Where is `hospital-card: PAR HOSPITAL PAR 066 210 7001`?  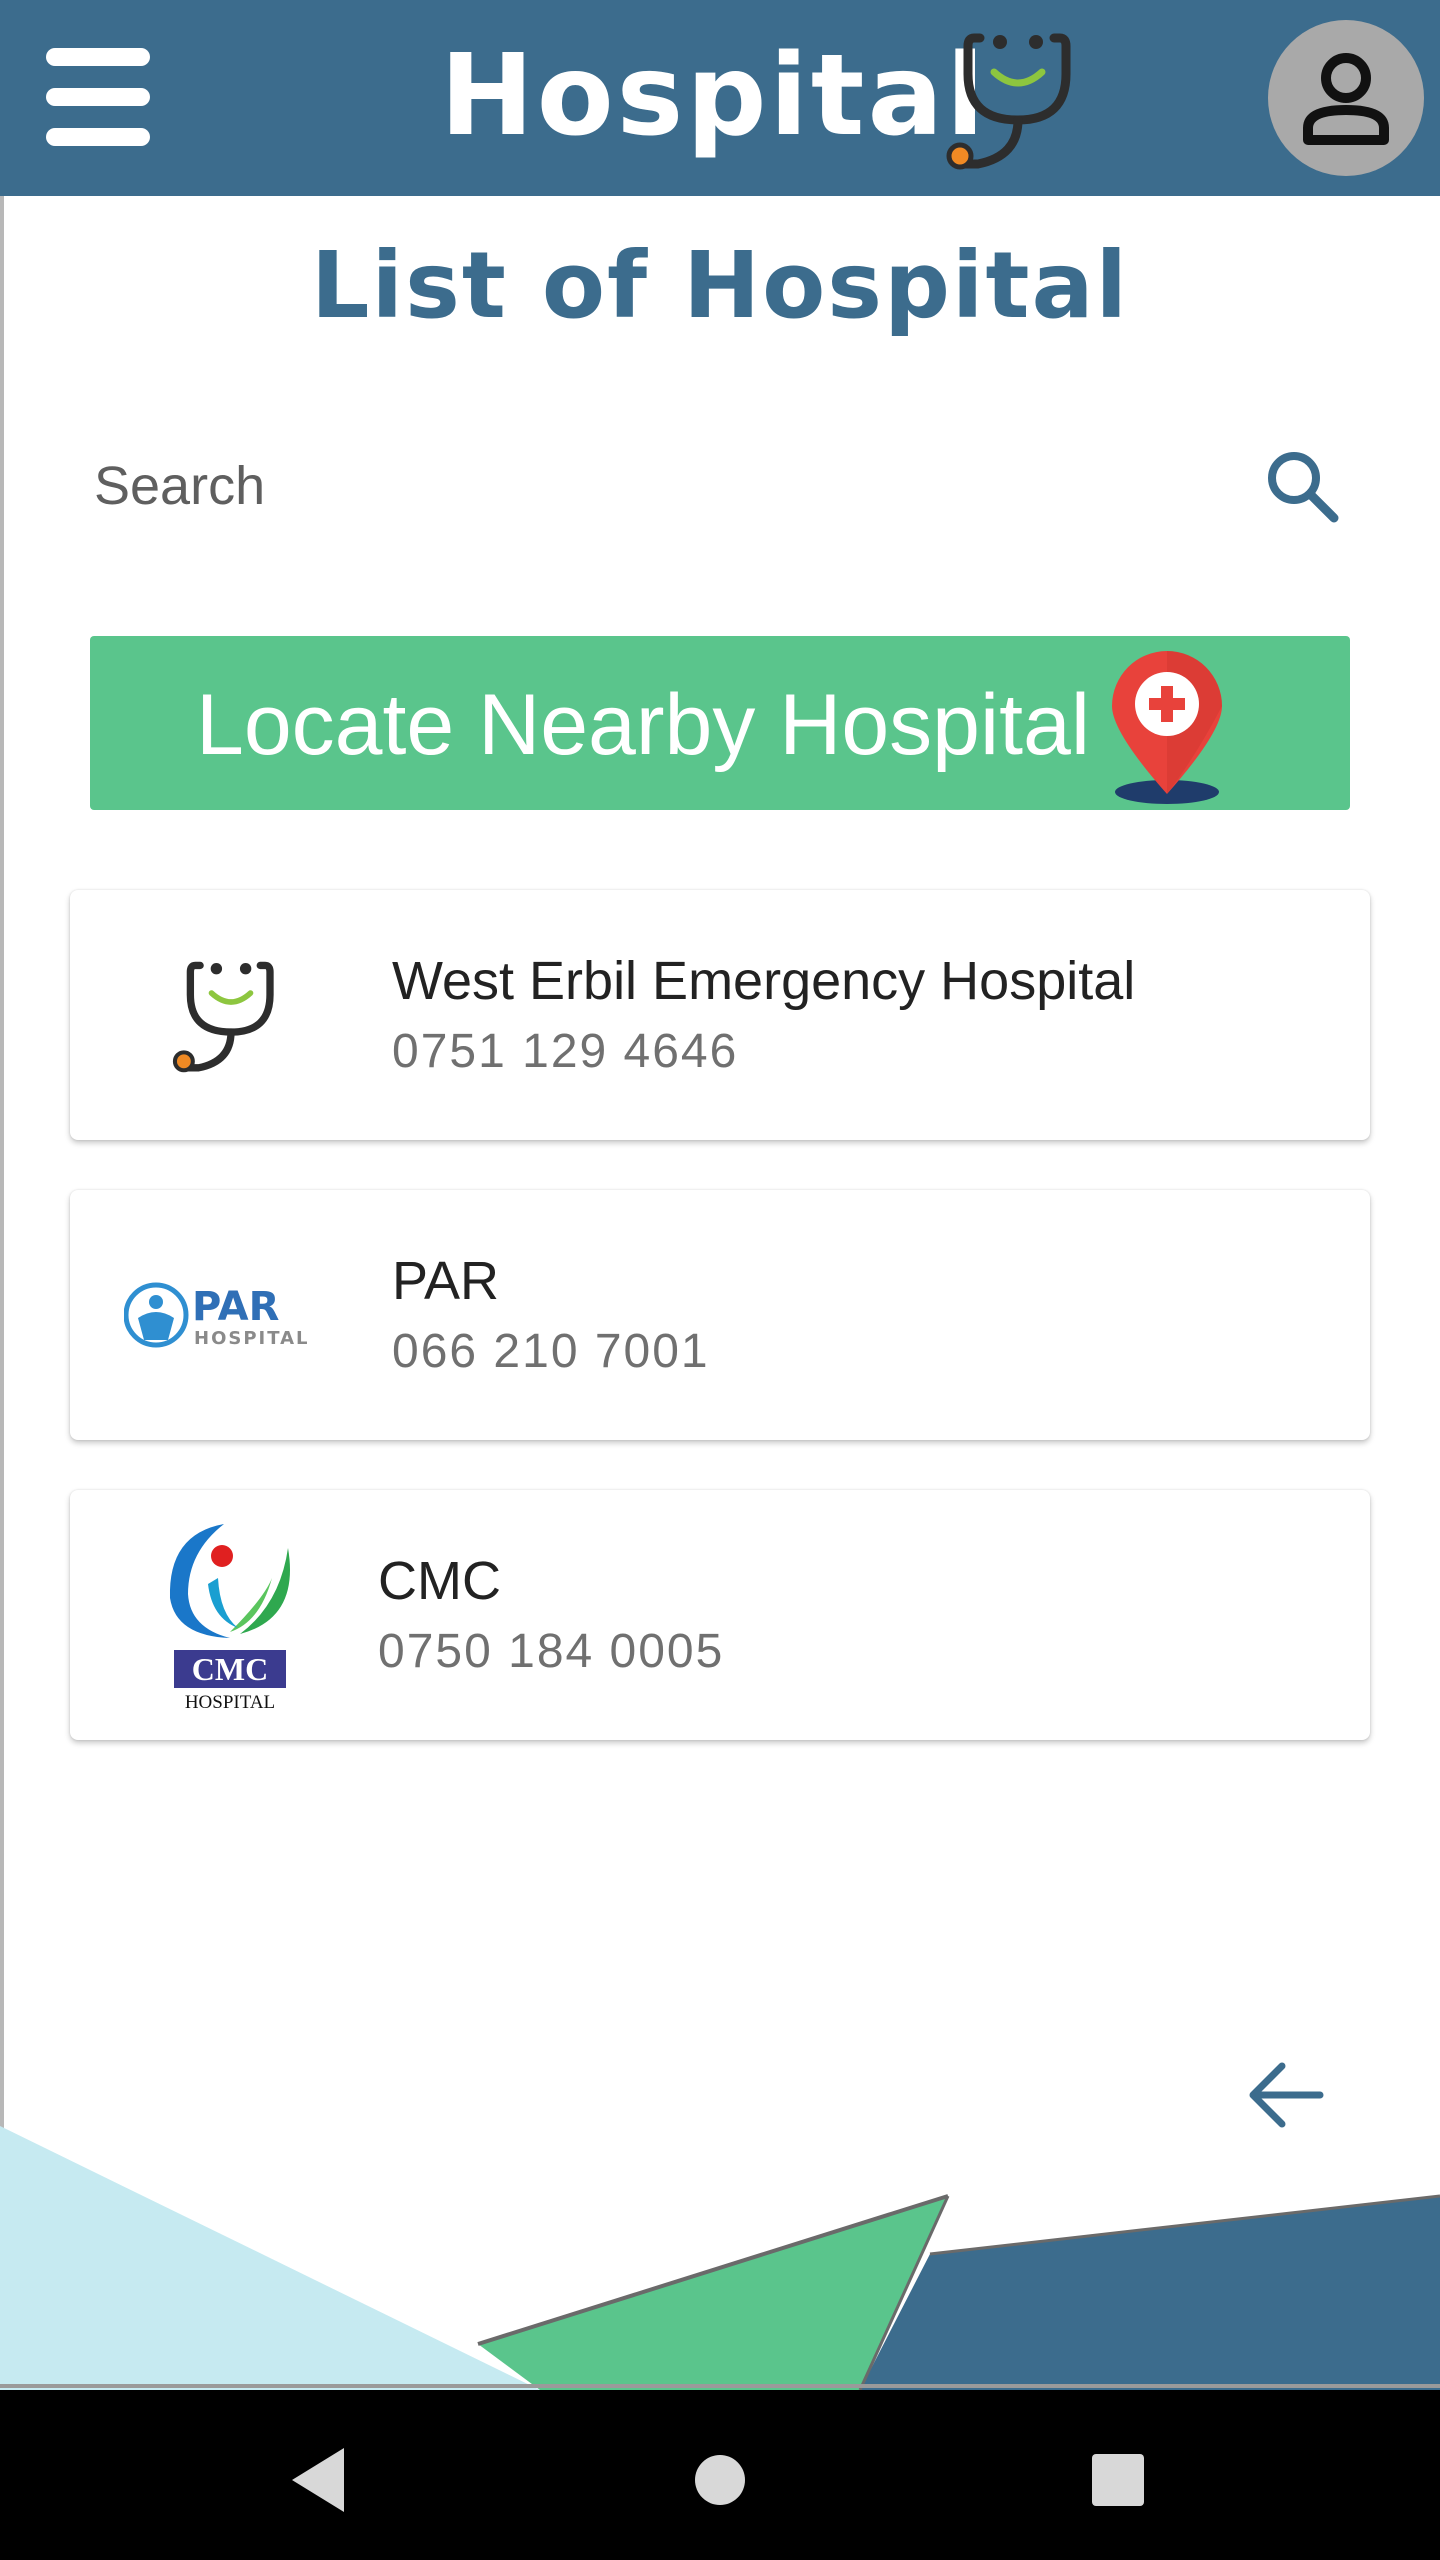
hospital-card: PAR HOSPITAL PAR 066 210 7001 is located at coordinates (720, 1315).